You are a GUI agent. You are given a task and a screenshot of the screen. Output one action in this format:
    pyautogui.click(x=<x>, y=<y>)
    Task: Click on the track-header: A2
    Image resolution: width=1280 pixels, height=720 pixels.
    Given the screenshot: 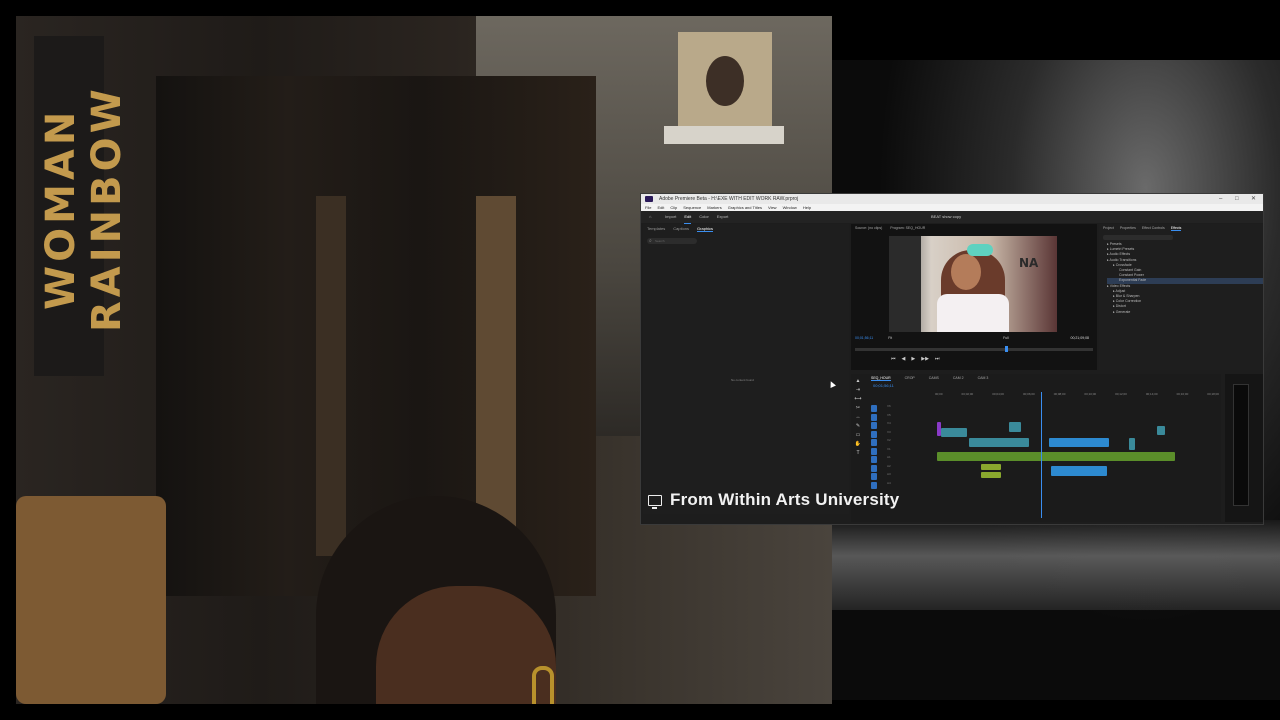 What is the action you would take?
    pyautogui.click(x=899, y=468)
    